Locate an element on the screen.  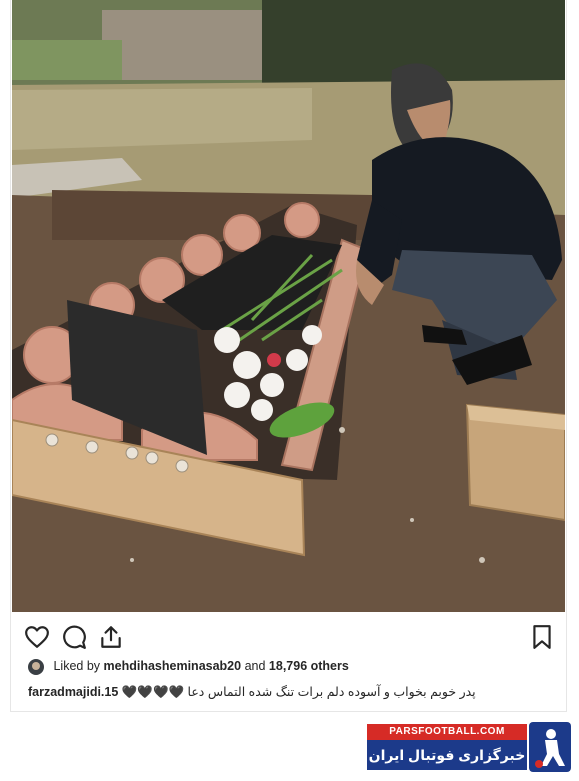
player-logo-icon is located at coordinates (550, 747).